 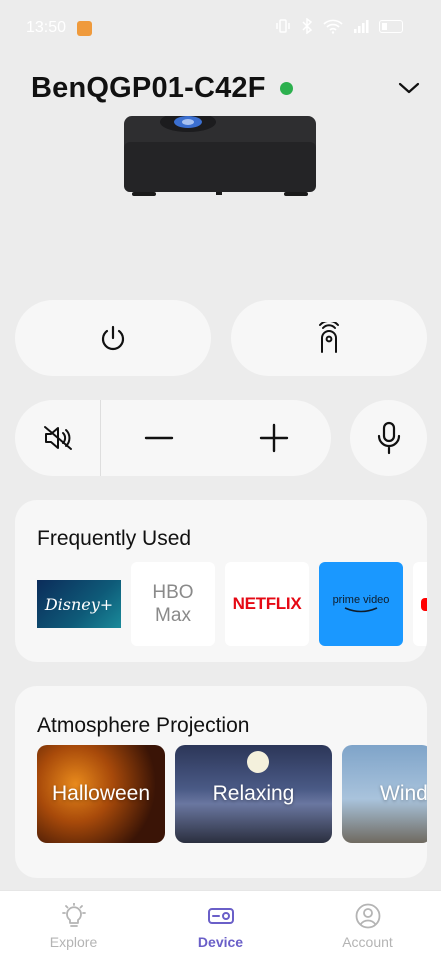 I want to click on tab-device-label: Device, so click(x=220, y=942).